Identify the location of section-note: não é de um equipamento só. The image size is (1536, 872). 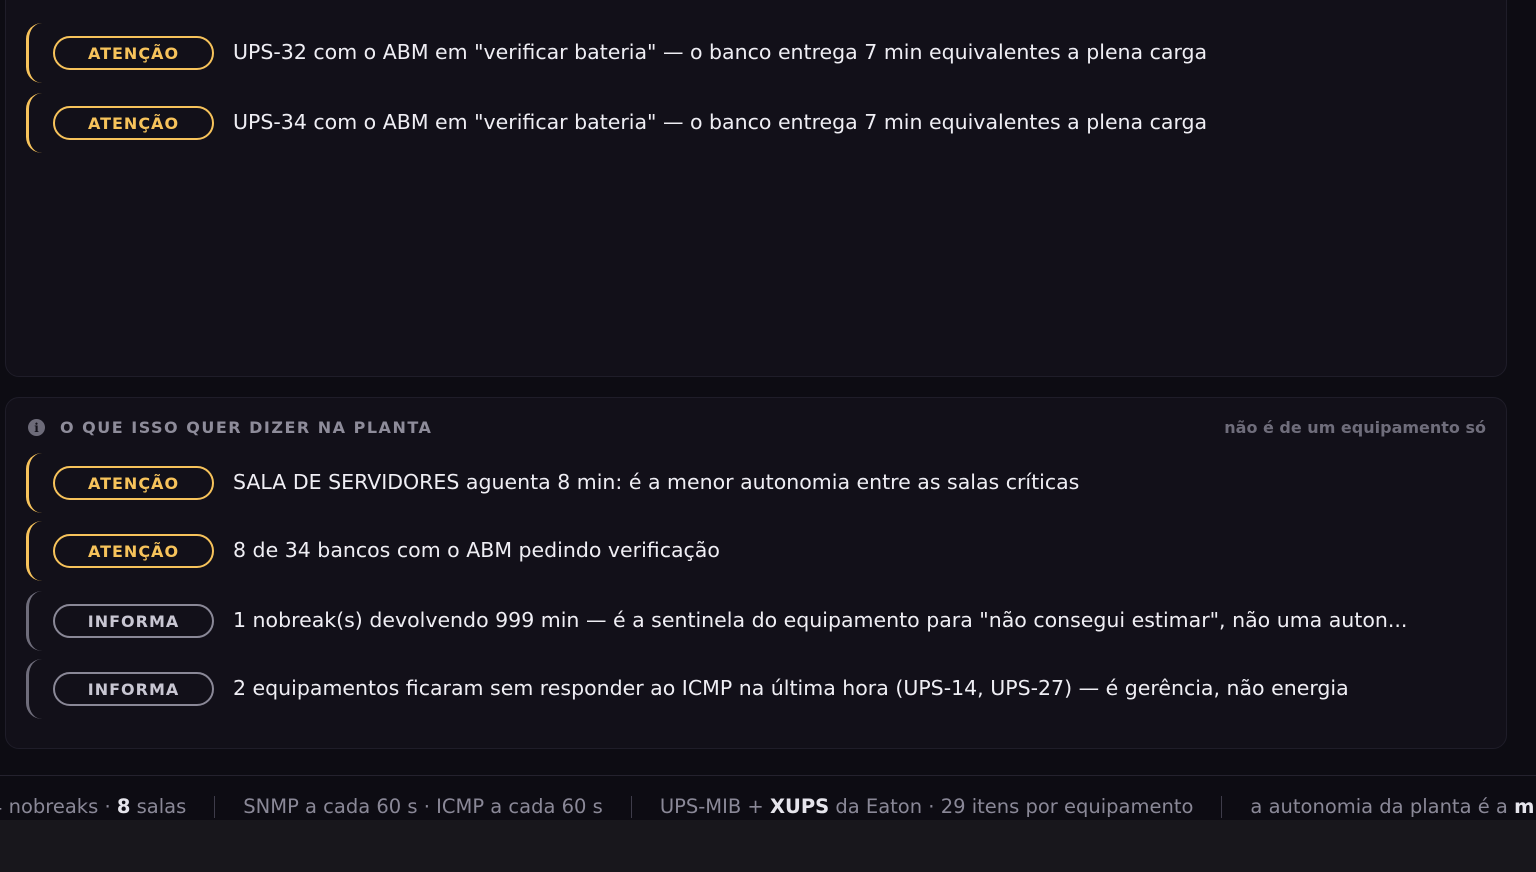
(1355, 427).